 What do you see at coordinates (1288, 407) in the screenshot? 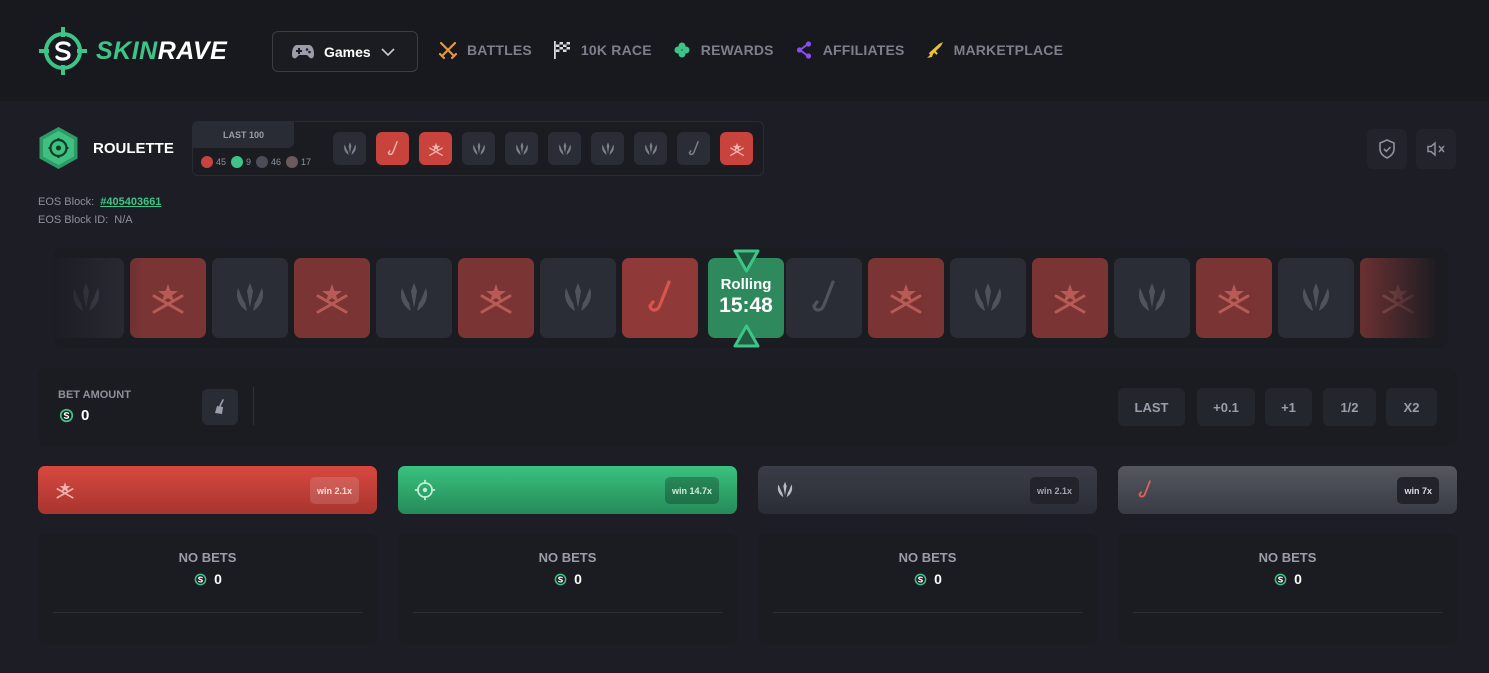
I see `quick-plus-1-button: +1` at bounding box center [1288, 407].